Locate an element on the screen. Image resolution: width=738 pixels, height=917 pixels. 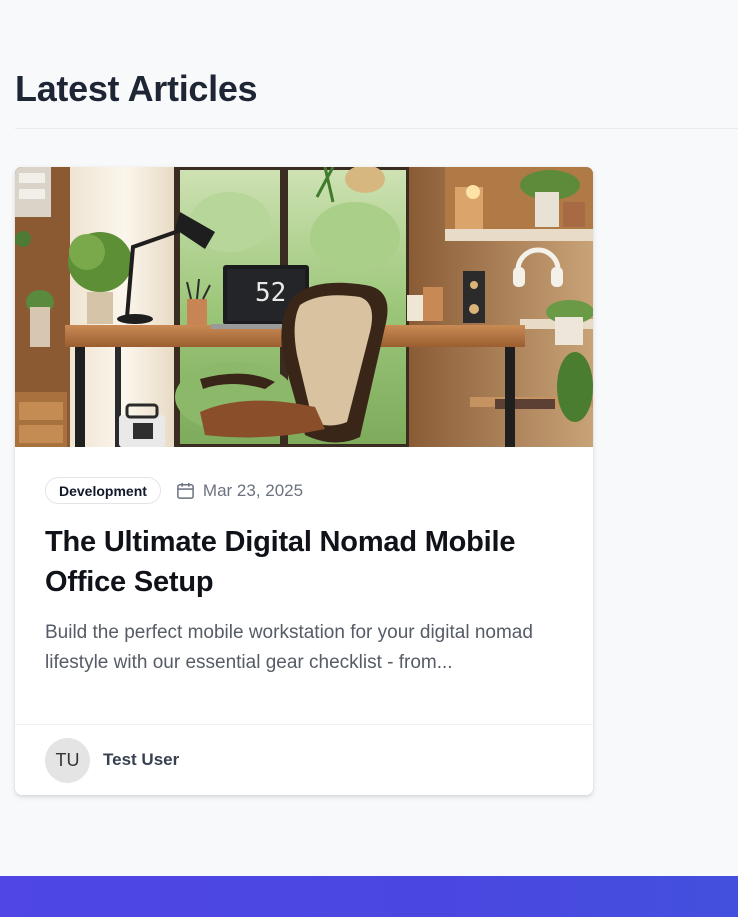
calendar-icon is located at coordinates (185, 490).